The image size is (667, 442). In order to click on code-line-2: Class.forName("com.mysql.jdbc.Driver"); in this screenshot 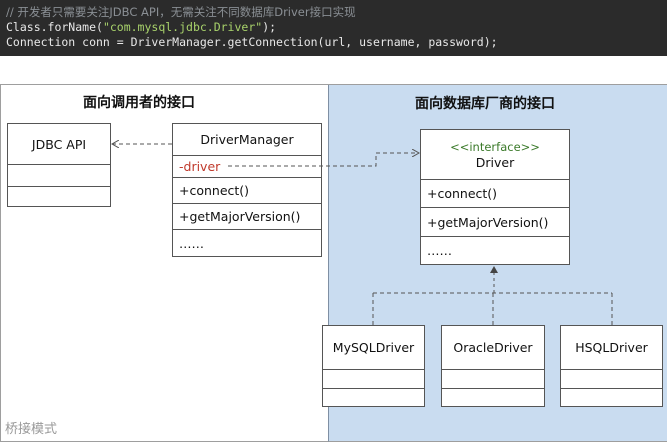, I will do `click(141, 27)`.